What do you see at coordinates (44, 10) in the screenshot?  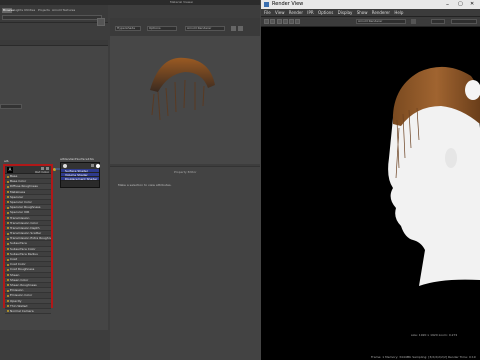 I see `tab-projects: Projects` at bounding box center [44, 10].